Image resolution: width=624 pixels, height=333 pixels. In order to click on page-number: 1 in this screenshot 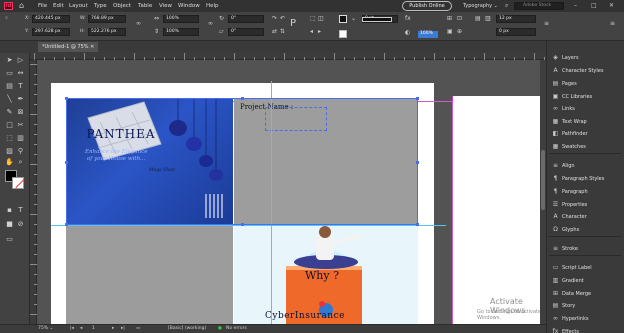, I will do `click(93, 328)`.